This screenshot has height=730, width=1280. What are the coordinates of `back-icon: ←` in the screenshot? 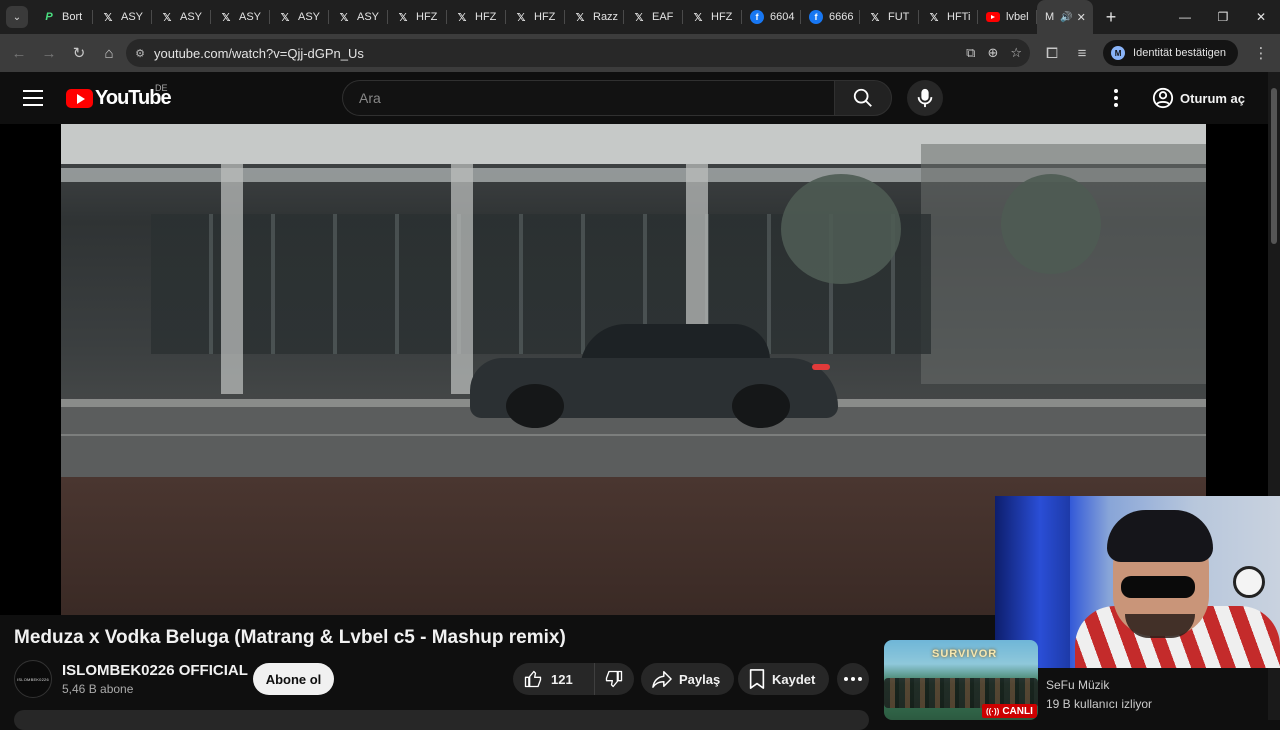 It's located at (19, 53).